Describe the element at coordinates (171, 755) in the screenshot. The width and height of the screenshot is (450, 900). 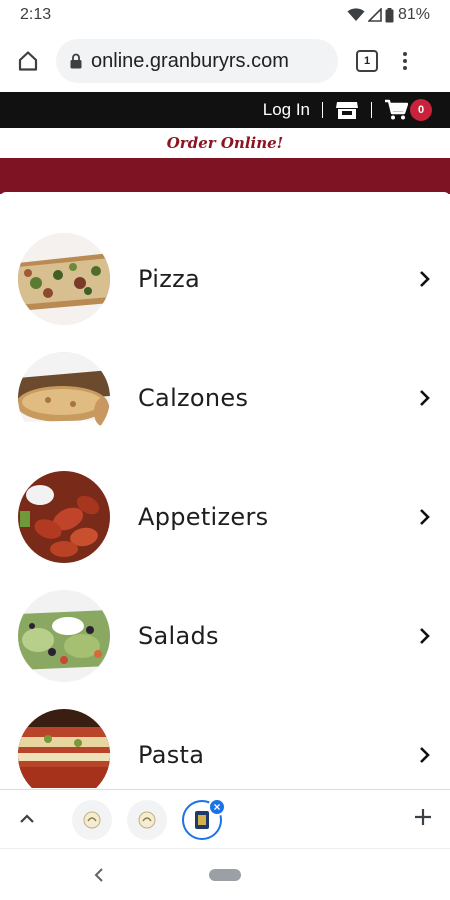
I see `menu-category-label: Pasta` at that location.